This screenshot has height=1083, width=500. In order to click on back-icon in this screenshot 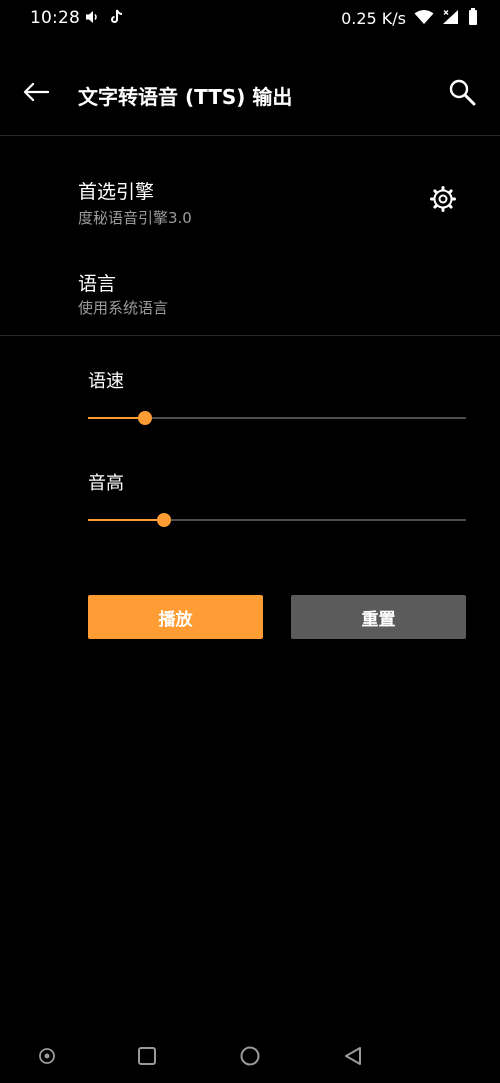, I will do `click(353, 1056)`.